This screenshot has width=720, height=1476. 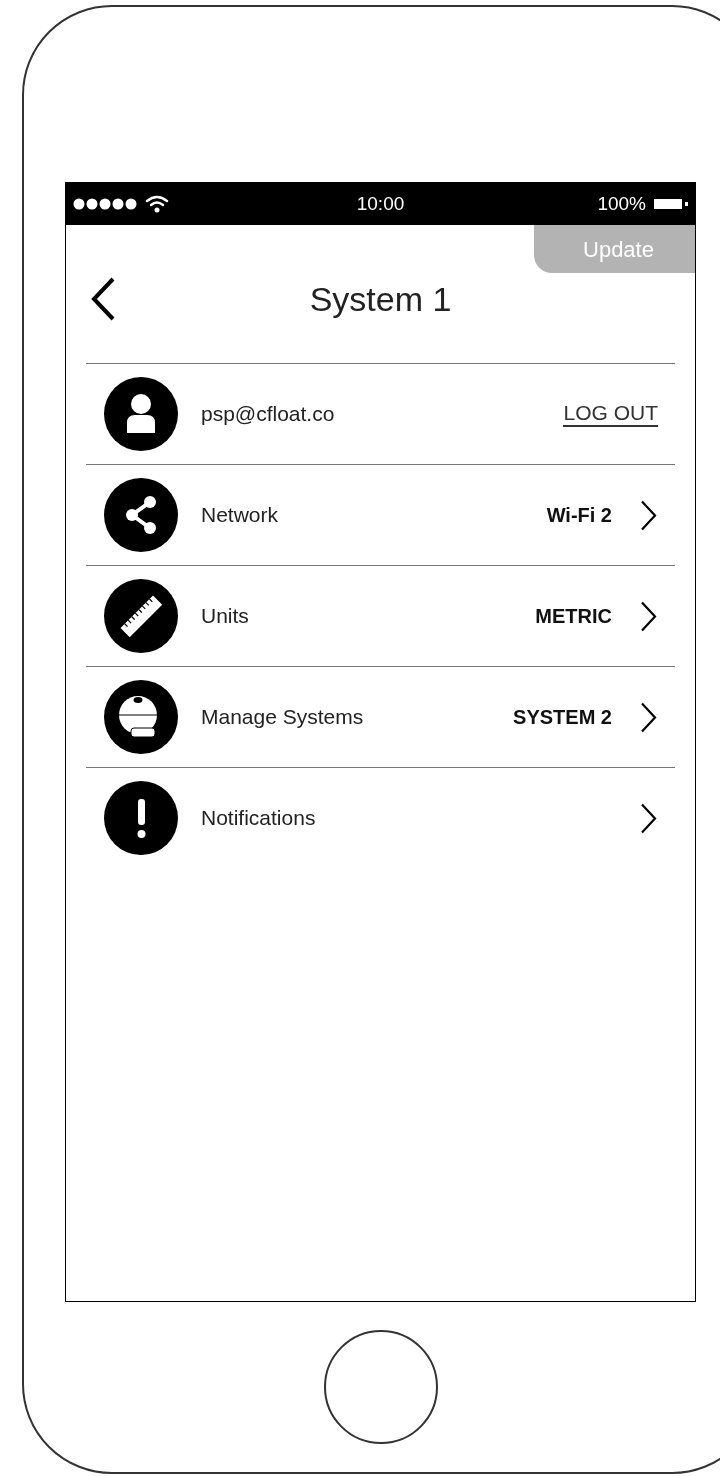 I want to click on settings-row: Network Wi-Fi 2, so click(x=380, y=514).